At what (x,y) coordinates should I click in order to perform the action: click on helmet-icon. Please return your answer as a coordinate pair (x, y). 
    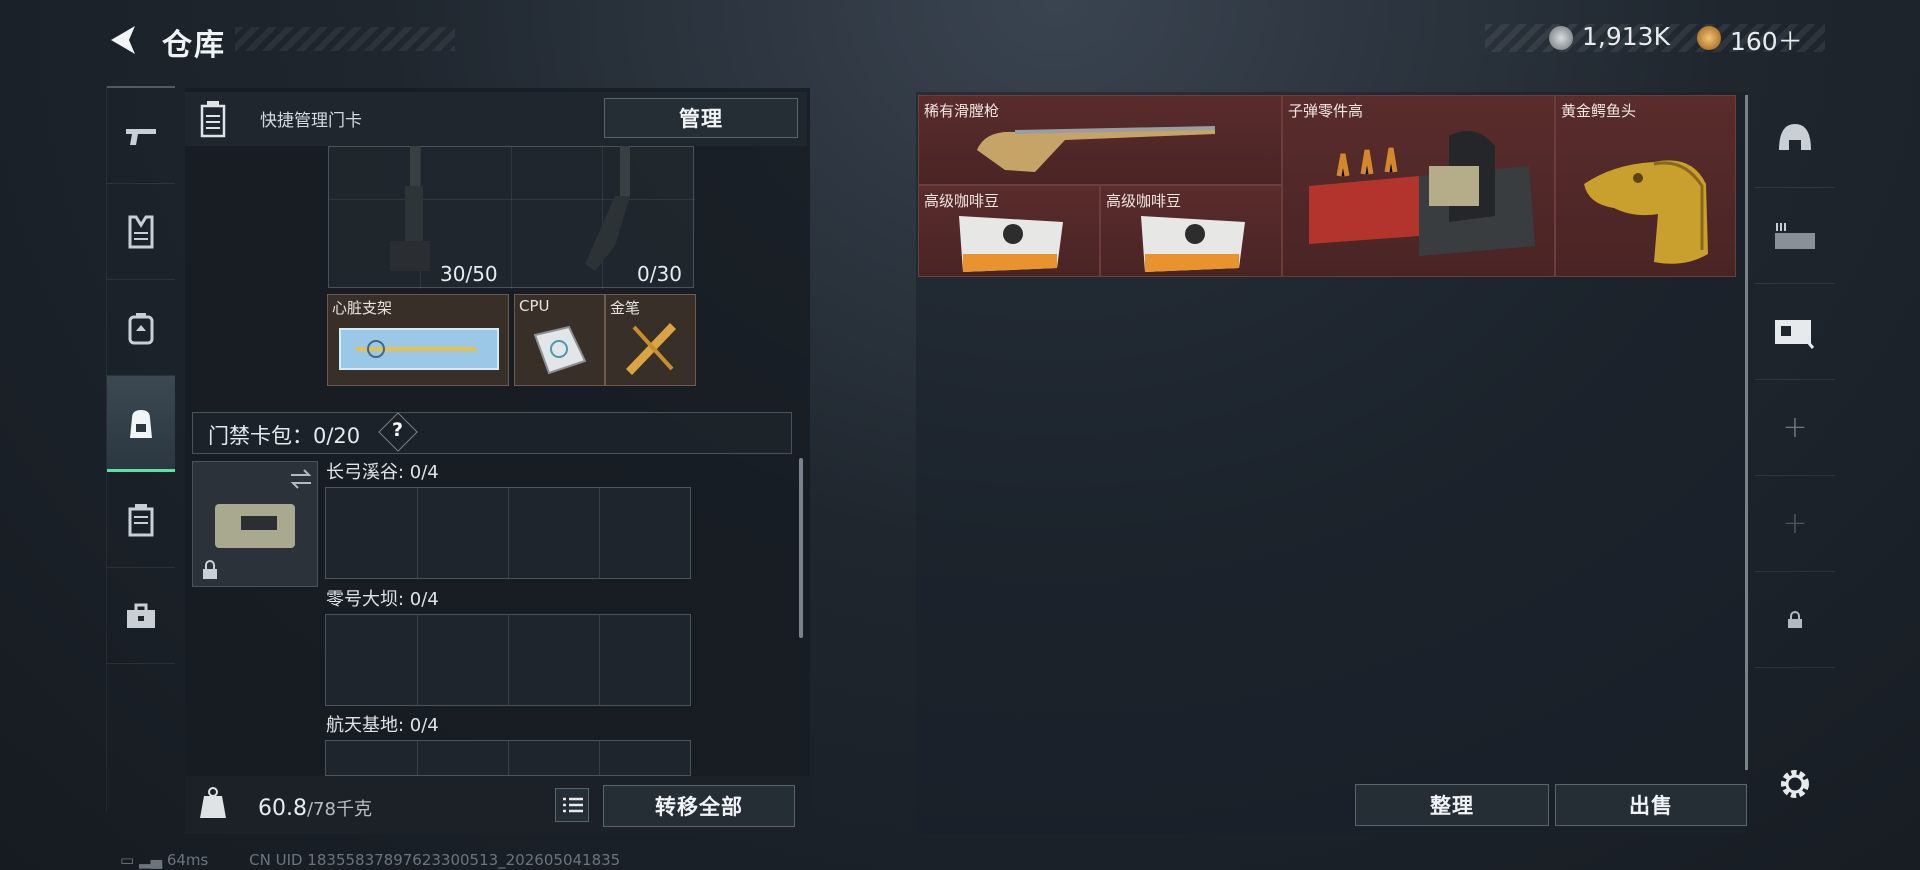
    Looking at the image, I should click on (1795, 136).